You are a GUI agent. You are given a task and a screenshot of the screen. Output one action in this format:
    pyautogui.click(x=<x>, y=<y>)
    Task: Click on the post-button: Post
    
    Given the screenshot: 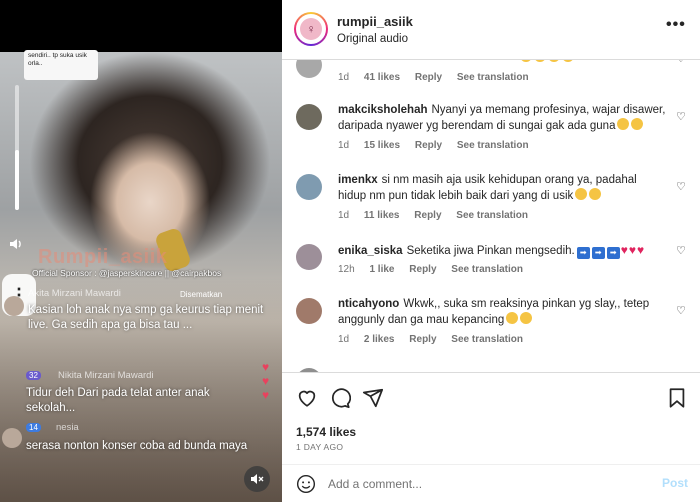 What is the action you would take?
    pyautogui.click(x=675, y=483)
    